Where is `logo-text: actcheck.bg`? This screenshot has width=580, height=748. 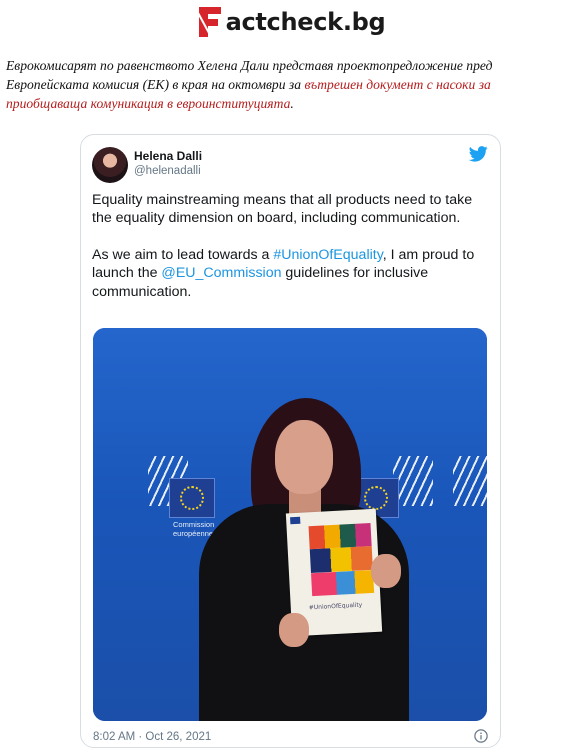
logo-text: actcheck.bg is located at coordinates (305, 22).